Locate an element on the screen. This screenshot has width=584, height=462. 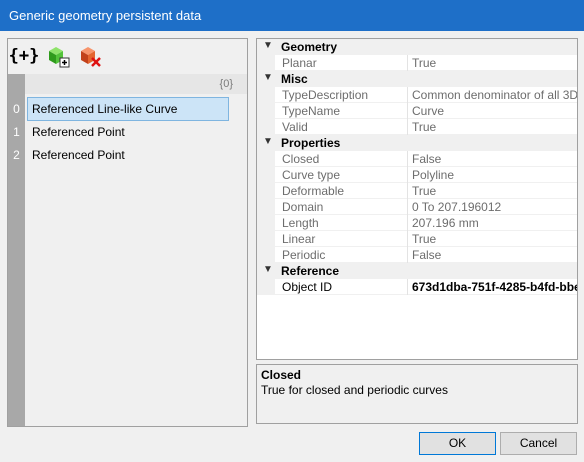
property-row: Closed False is located at coordinates (417, 159).